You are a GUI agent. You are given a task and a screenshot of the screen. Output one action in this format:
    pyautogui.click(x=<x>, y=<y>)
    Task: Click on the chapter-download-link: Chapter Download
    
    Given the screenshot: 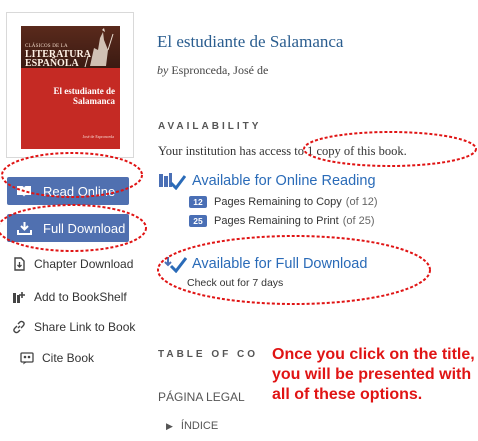 What is the action you would take?
    pyautogui.click(x=72, y=264)
    